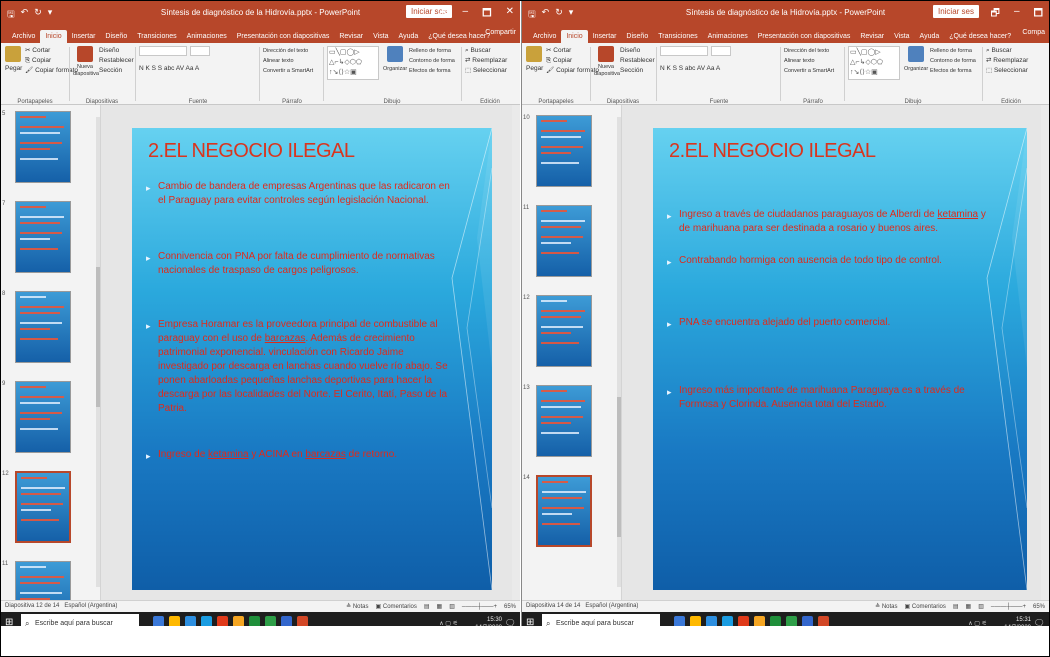 The width and height of the screenshot is (1050, 657). What do you see at coordinates (302, 621) in the screenshot?
I see `powerpoint-icon` at bounding box center [302, 621].